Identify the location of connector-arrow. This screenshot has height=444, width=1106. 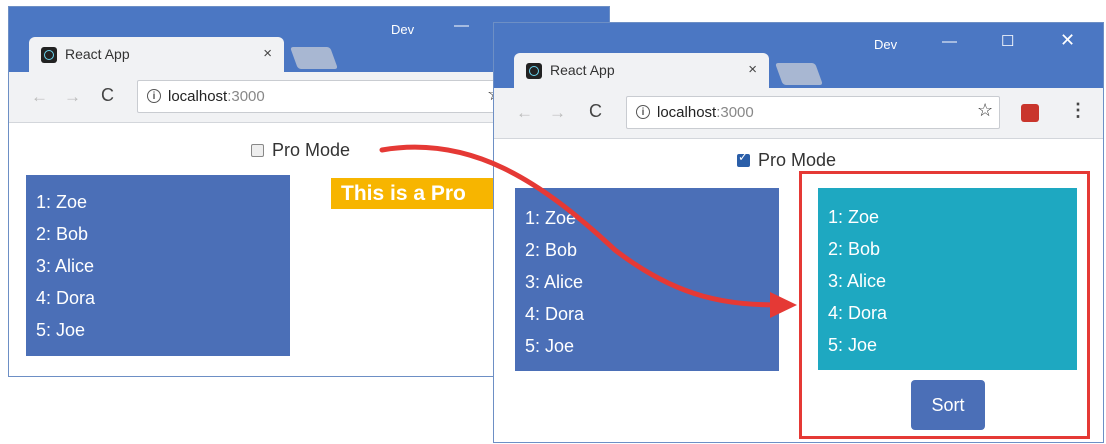
(588, 231).